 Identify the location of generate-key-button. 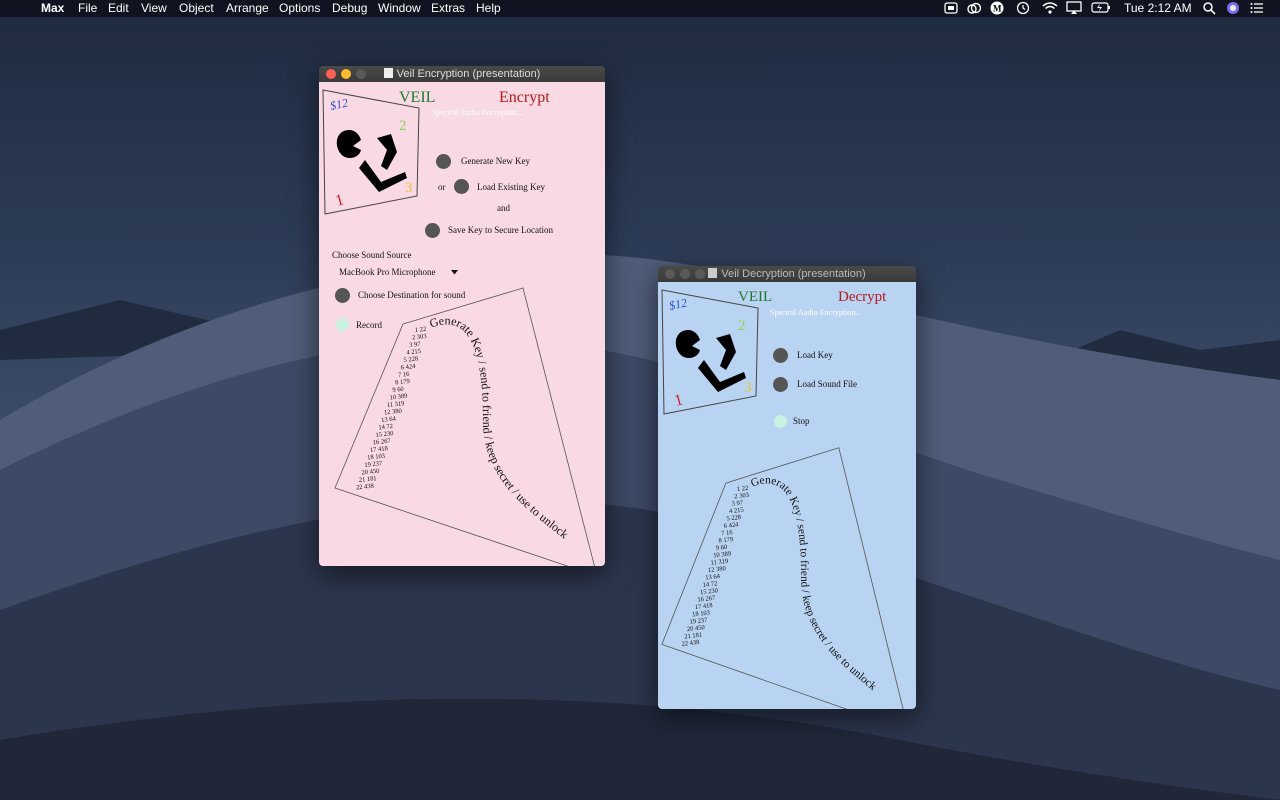
(443, 161).